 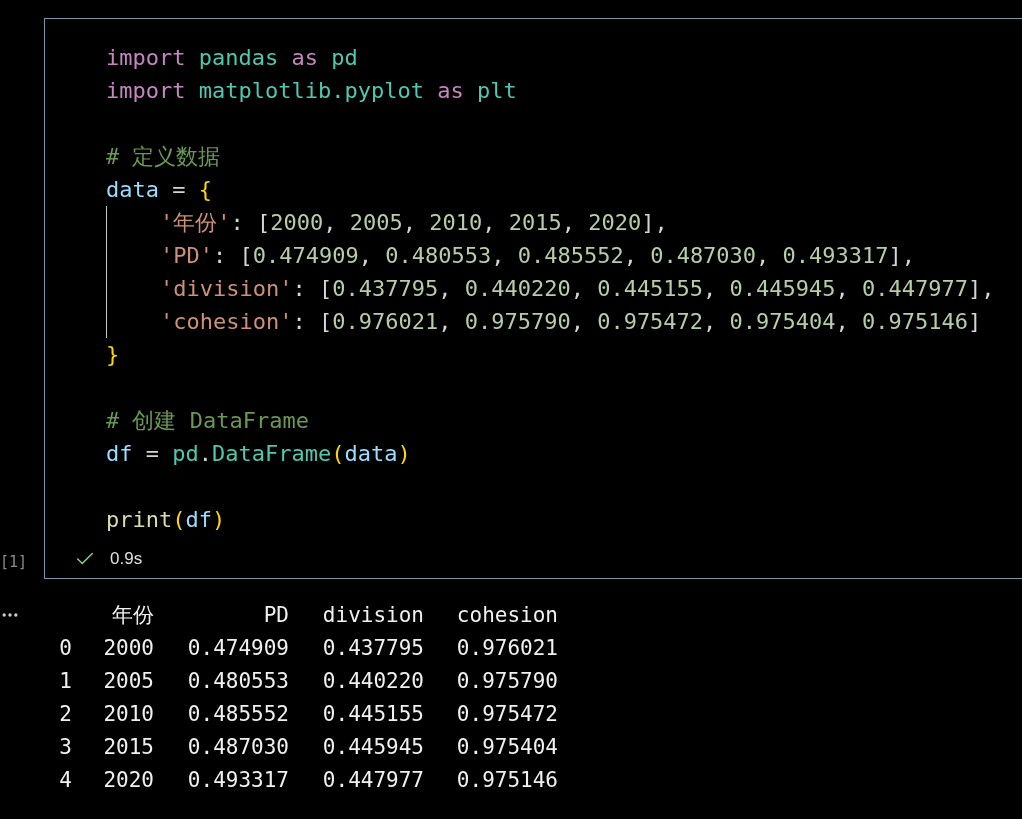 What do you see at coordinates (237, 714) in the screenshot?
I see `table-cell-text: 0.485552` at bounding box center [237, 714].